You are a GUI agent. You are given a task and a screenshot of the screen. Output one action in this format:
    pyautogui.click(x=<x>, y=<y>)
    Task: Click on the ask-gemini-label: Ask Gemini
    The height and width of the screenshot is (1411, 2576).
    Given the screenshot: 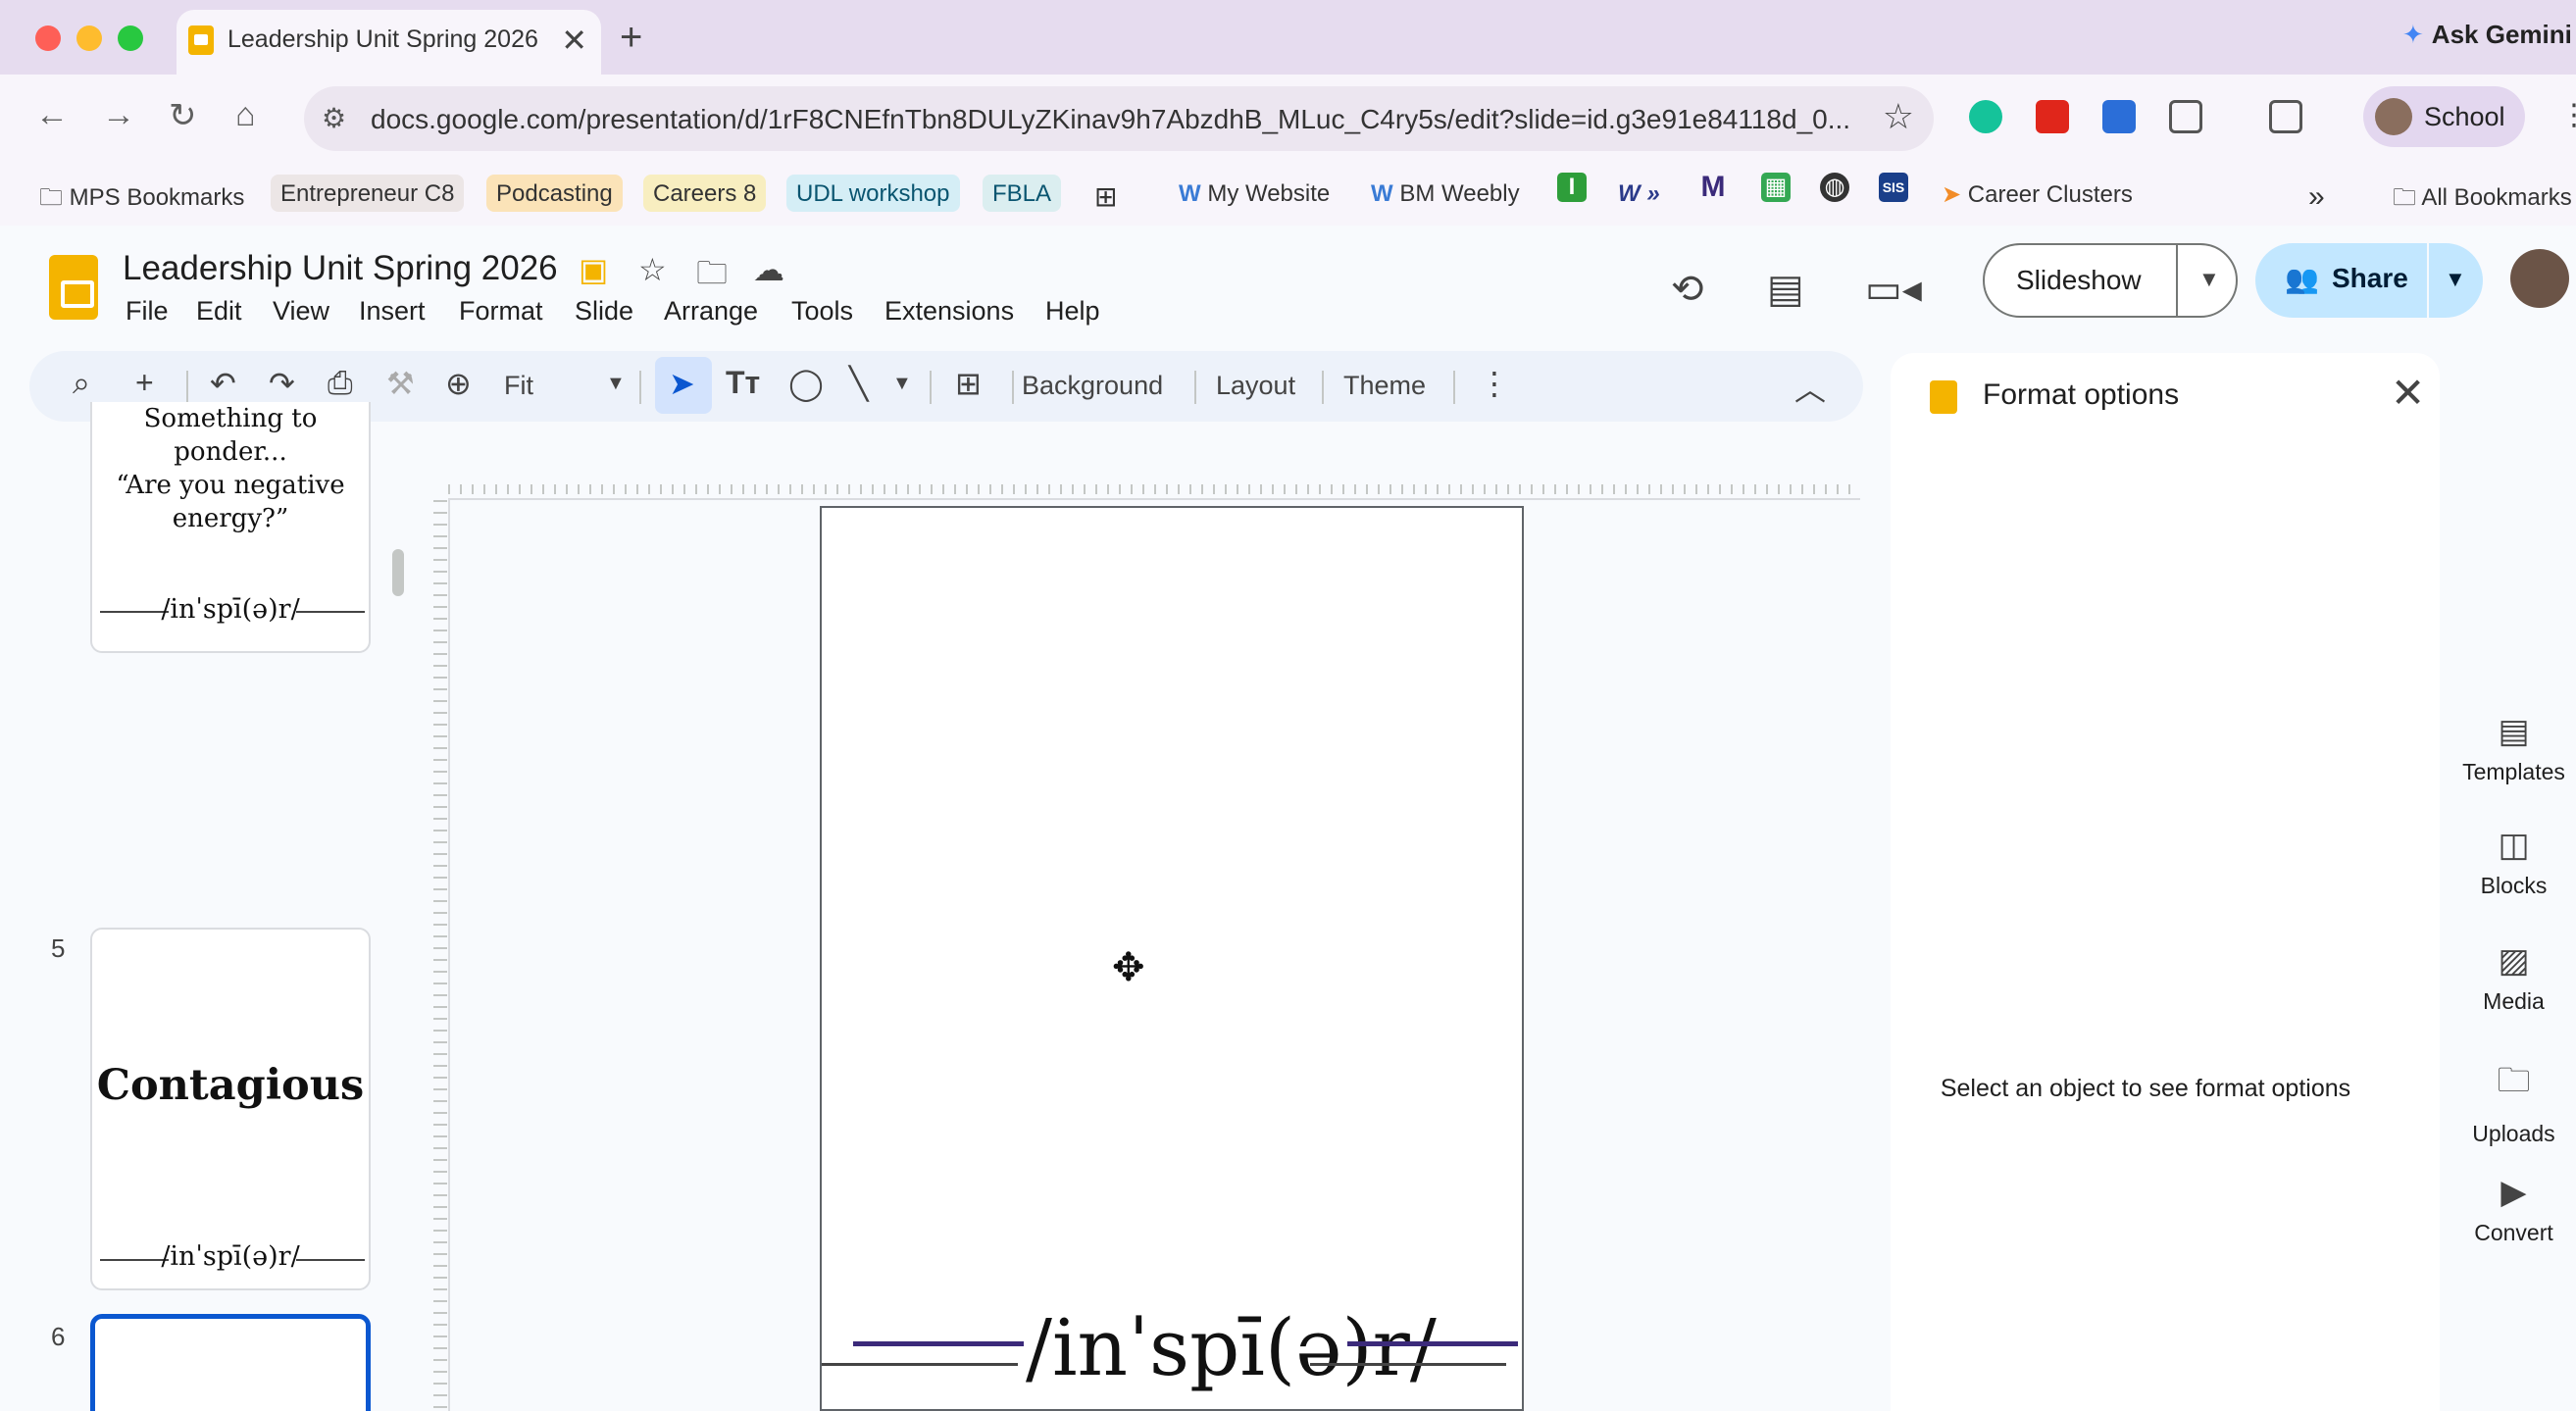 What is the action you would take?
    pyautogui.click(x=2502, y=35)
    